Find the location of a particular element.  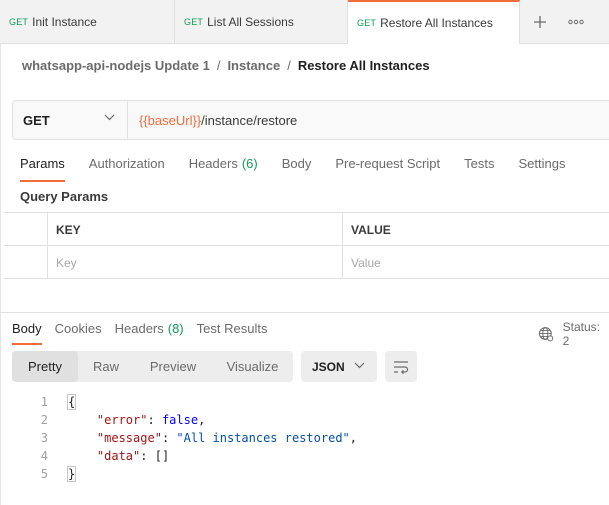

tab-response-headers: Headers (8) is located at coordinates (149, 332).